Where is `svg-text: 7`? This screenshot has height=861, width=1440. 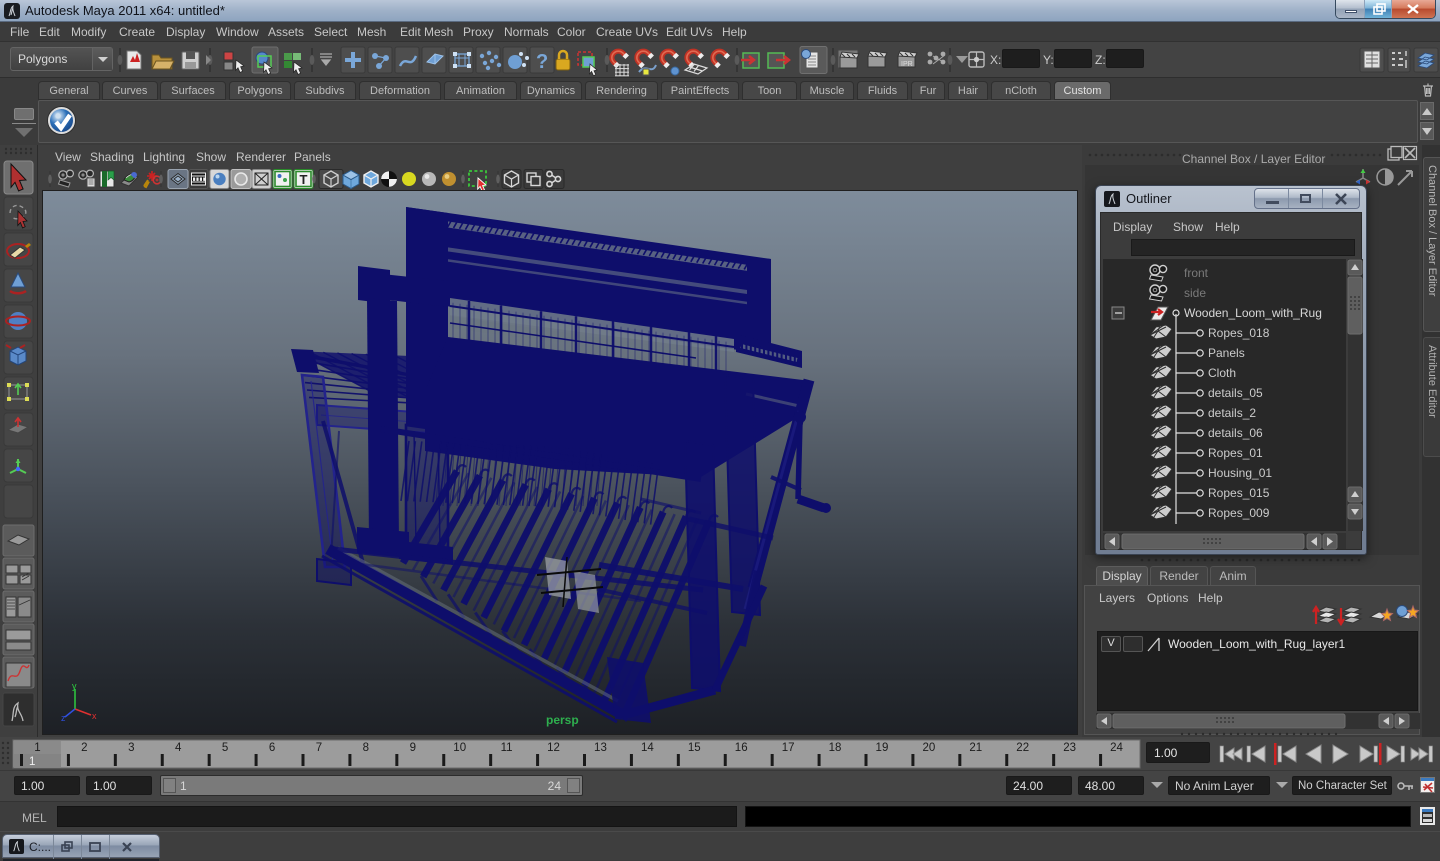 svg-text: 7 is located at coordinates (319, 748).